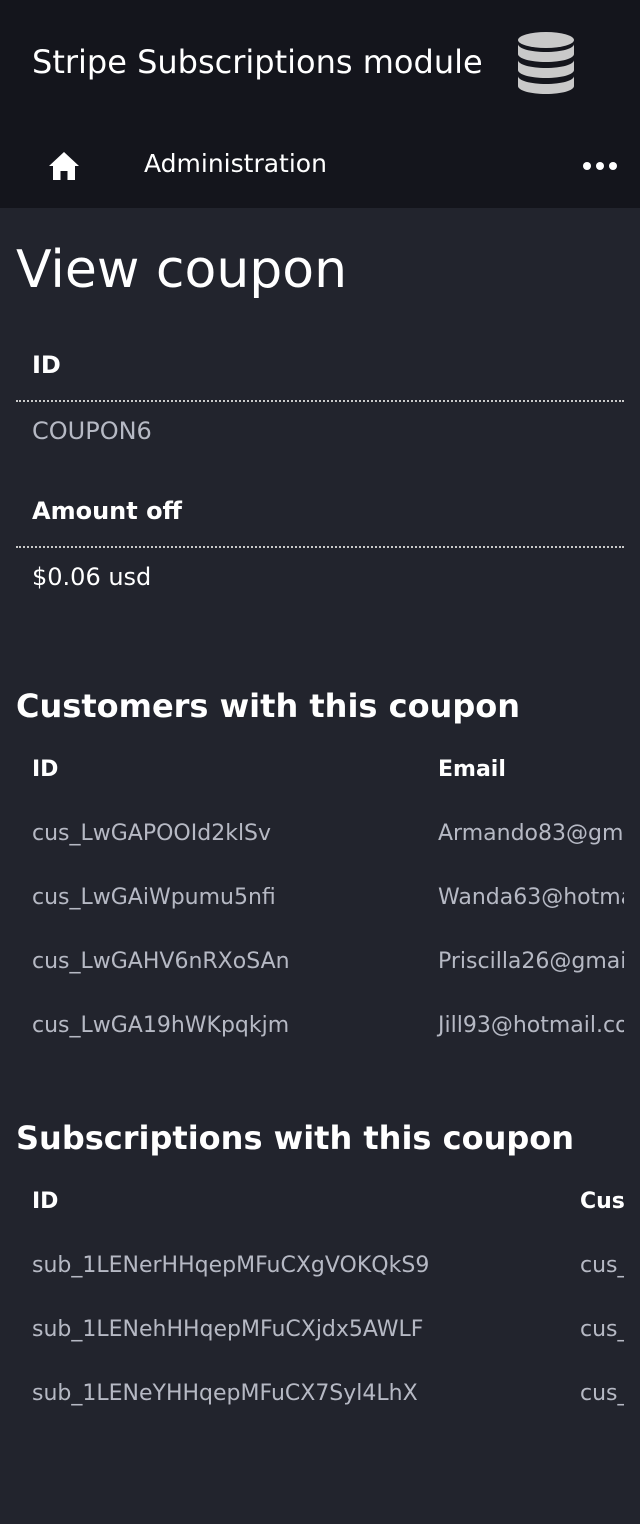 The image size is (640, 1524). I want to click on ellipsis-icon, so click(600, 166).